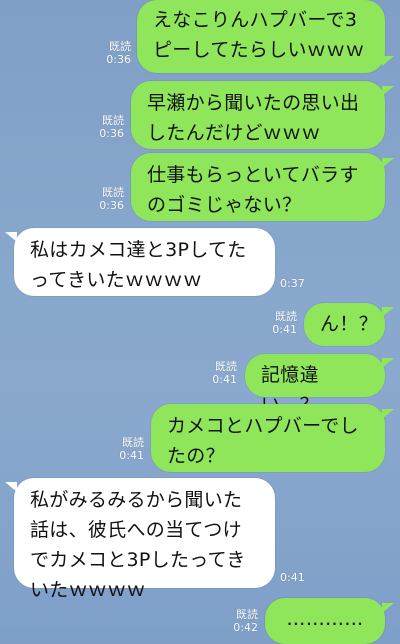  I want to click on message-meta: 既読 0:42, so click(242, 621).